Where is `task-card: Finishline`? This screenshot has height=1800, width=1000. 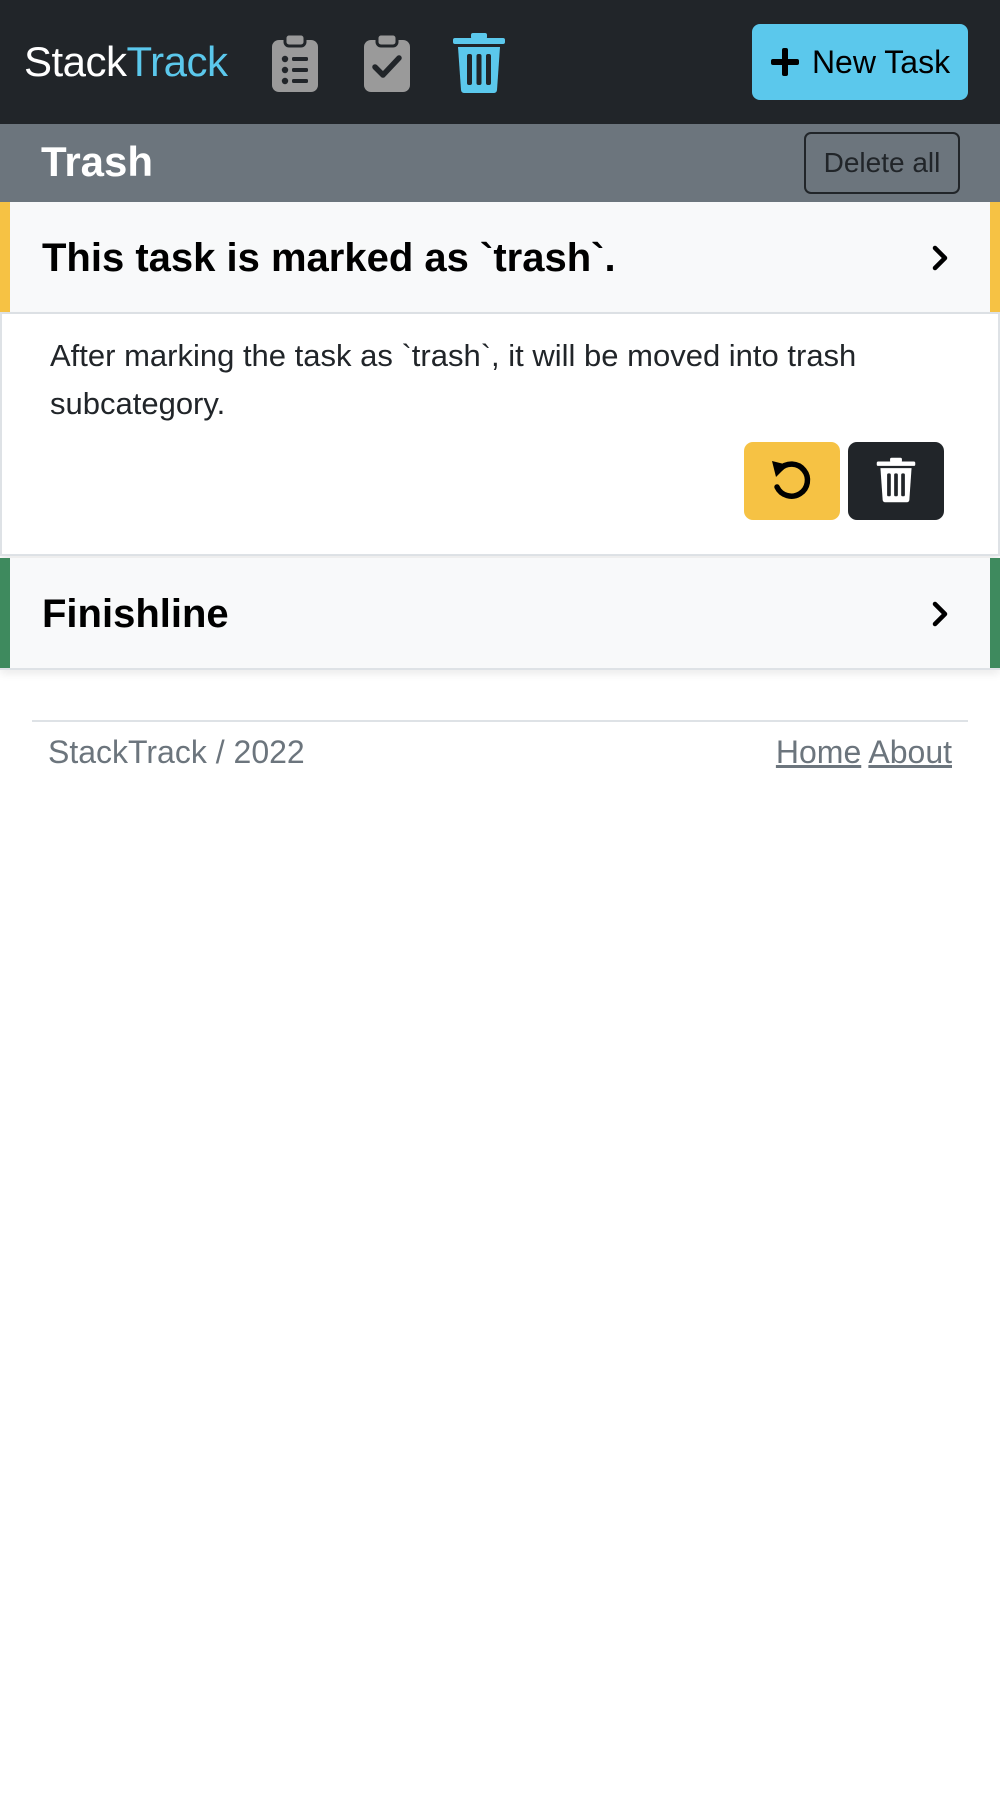 task-card: Finishline is located at coordinates (500, 614).